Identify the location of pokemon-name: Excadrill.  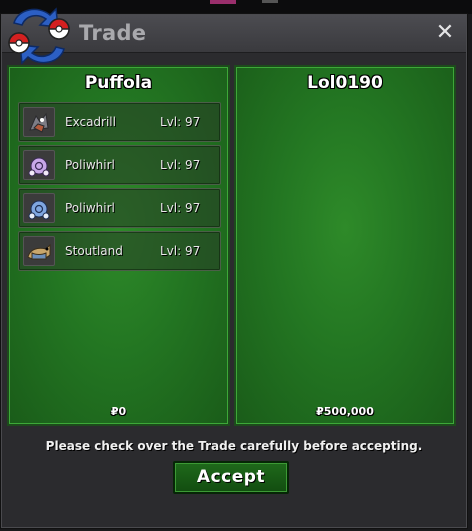
(90, 122).